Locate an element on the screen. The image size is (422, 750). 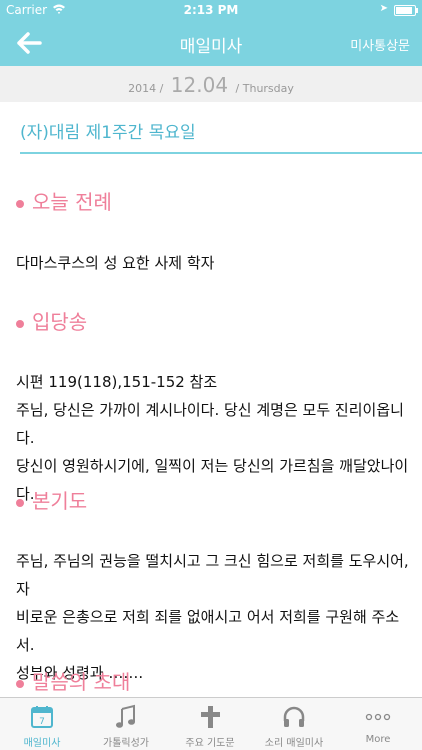
body-line: 주님, 주님의 권능을 떨치시고 그 크신 힘으로 저희를 도우시어, 자 is located at coordinates (212, 575).